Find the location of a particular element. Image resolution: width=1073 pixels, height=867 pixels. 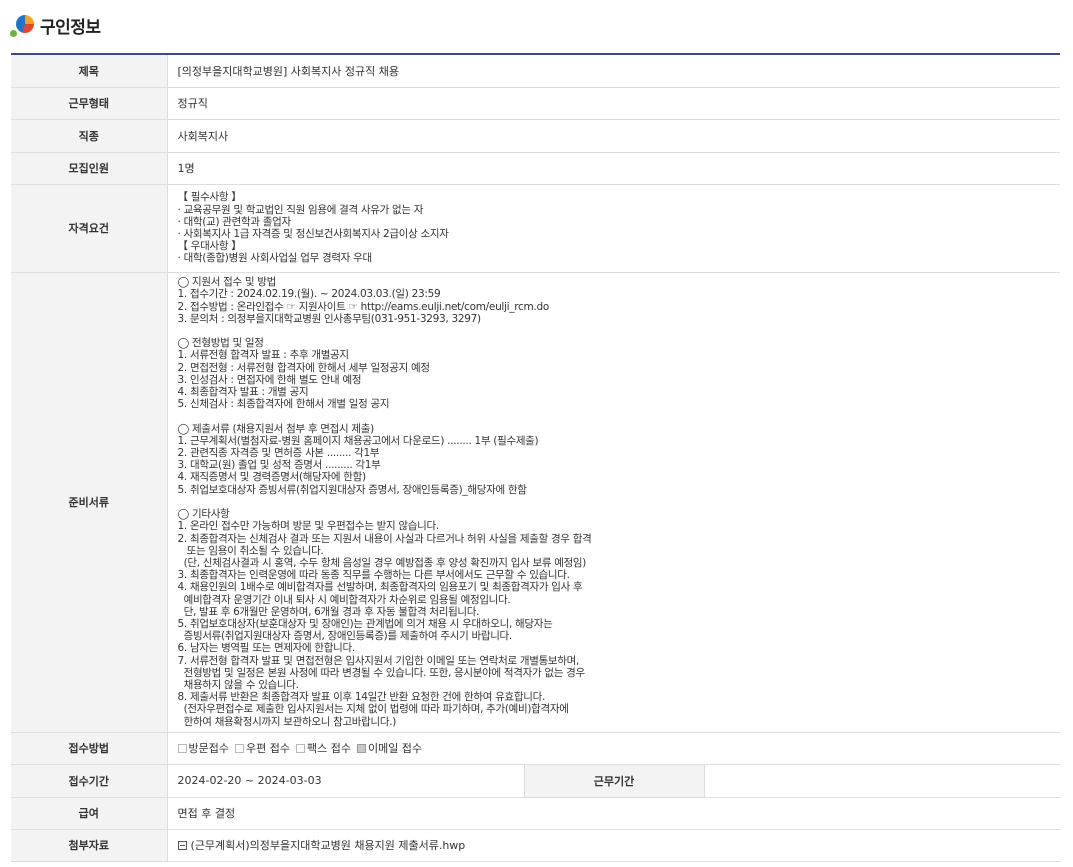

value-attachment: (근무계획서)의정부을지대학교병원 채용지원 제출서류.hwp is located at coordinates (613, 845).